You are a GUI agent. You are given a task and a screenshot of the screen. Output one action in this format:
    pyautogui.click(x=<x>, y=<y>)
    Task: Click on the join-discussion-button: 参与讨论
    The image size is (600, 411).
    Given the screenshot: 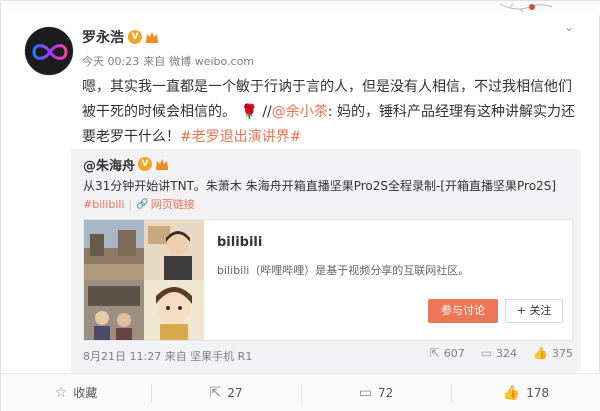 What is the action you would take?
    pyautogui.click(x=463, y=311)
    